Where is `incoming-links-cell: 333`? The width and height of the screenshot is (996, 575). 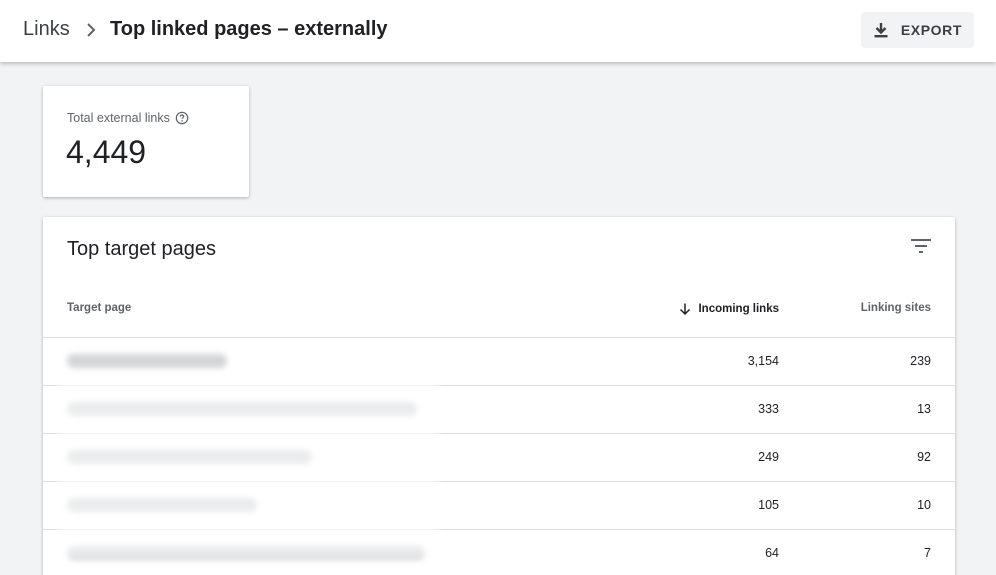 incoming-links-cell: 333 is located at coordinates (768, 409).